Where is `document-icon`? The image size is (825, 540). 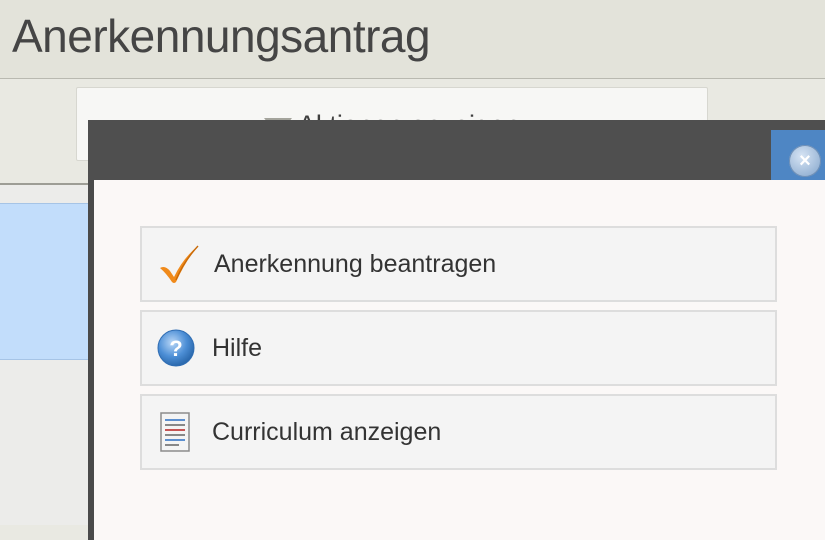
document-icon is located at coordinates (175, 432).